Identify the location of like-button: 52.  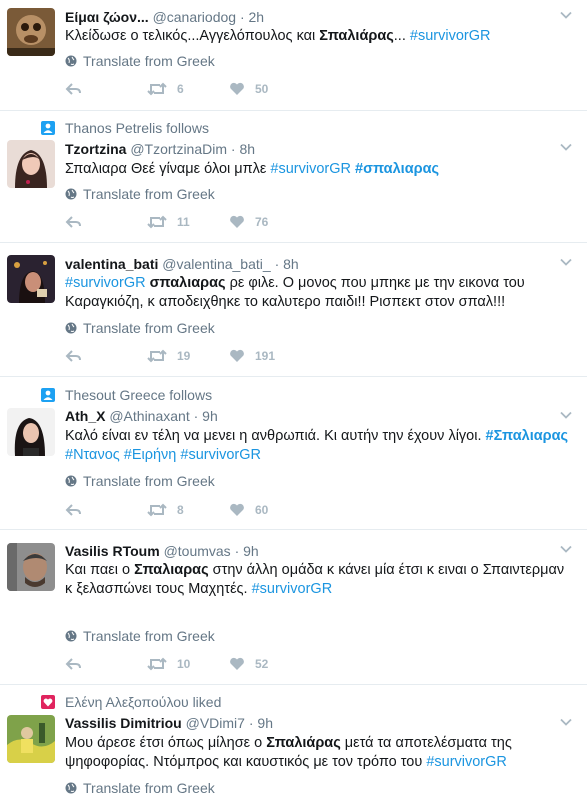
(248, 664).